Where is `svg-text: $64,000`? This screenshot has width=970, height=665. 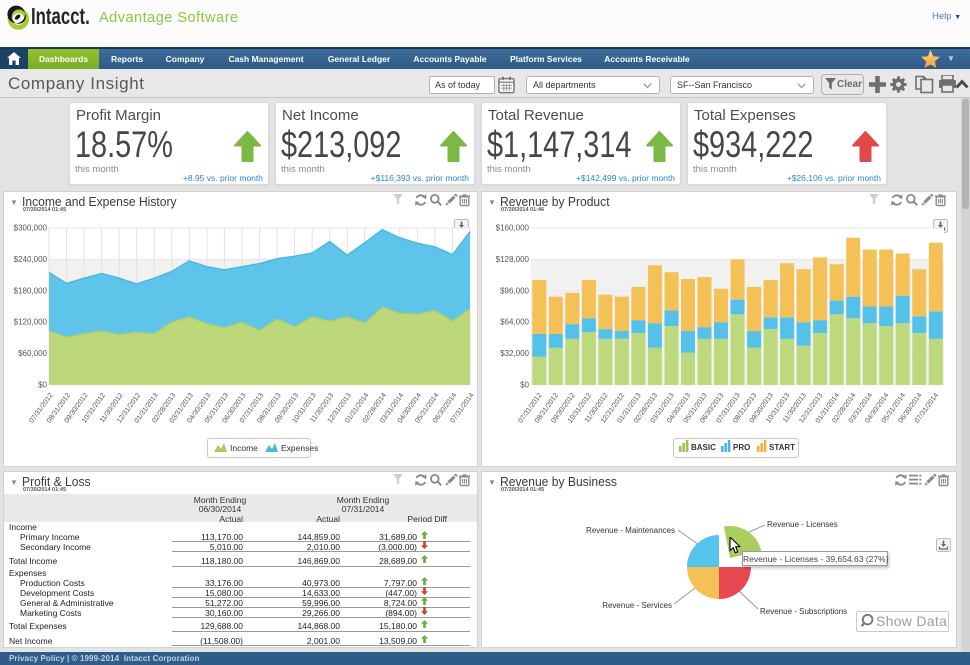
svg-text: $64,000 is located at coordinates (514, 322).